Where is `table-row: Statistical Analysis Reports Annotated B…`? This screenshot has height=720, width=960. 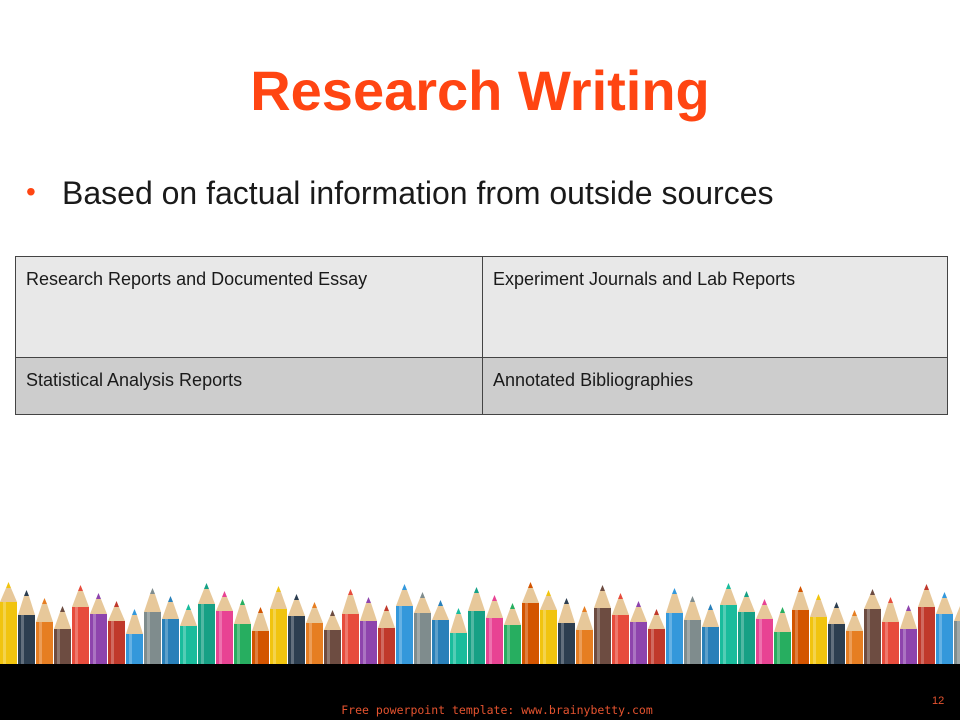 table-row: Statistical Analysis Reports Annotated B… is located at coordinates (481, 386).